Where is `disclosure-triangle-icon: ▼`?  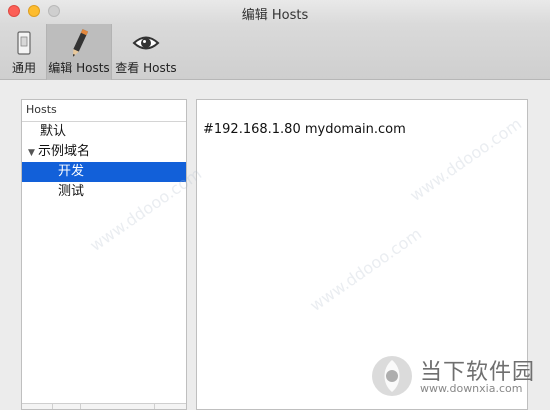
disclosure-triangle-icon: ▼ is located at coordinates (33, 153).